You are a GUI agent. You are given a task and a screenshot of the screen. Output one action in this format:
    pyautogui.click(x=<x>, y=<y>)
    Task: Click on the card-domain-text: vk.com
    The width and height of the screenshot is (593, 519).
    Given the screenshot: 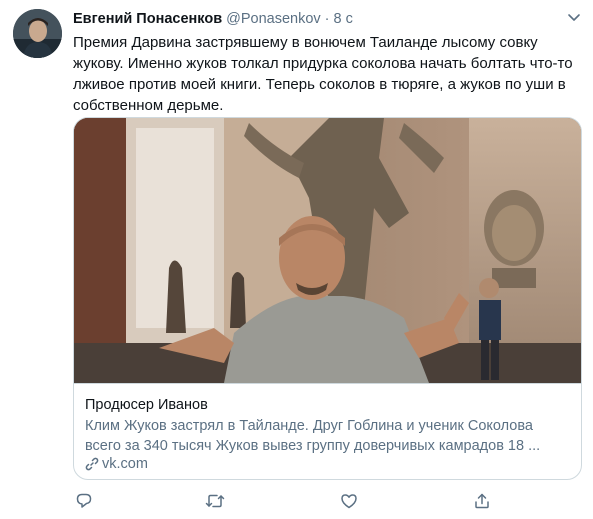 What is the action you would take?
    pyautogui.click(x=125, y=464)
    